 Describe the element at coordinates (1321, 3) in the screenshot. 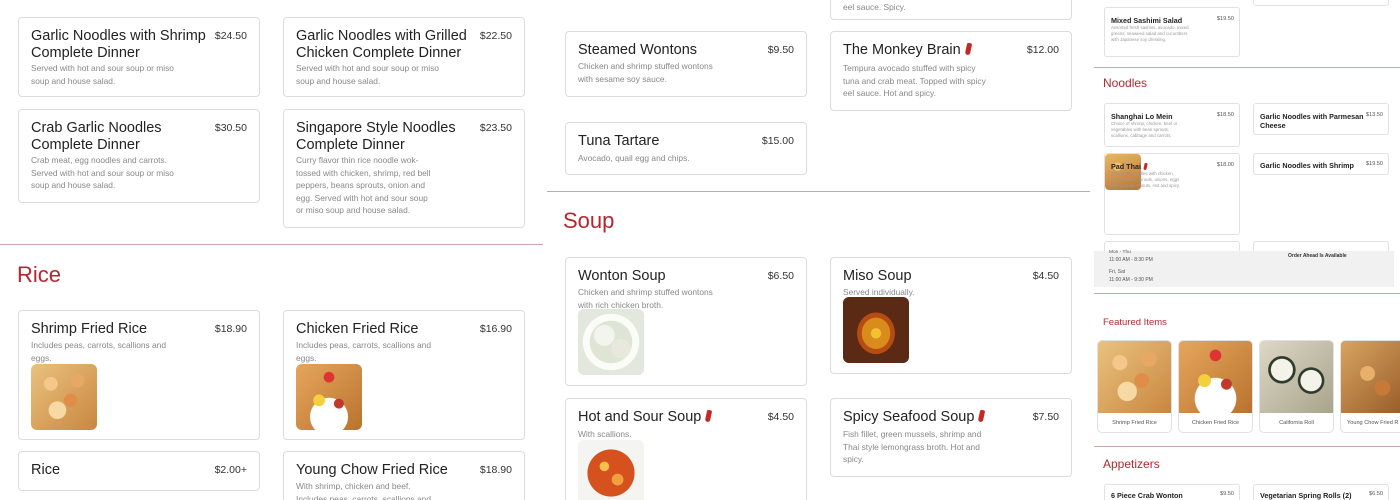

I see `menu-item-card` at that location.